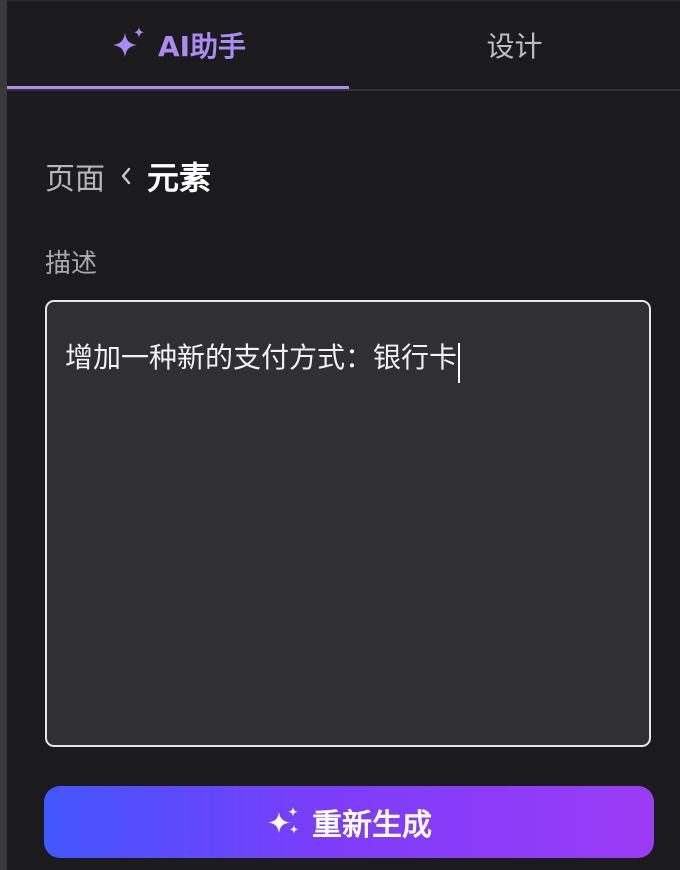 The height and width of the screenshot is (870, 680). I want to click on sparkles-icon, so click(284, 822).